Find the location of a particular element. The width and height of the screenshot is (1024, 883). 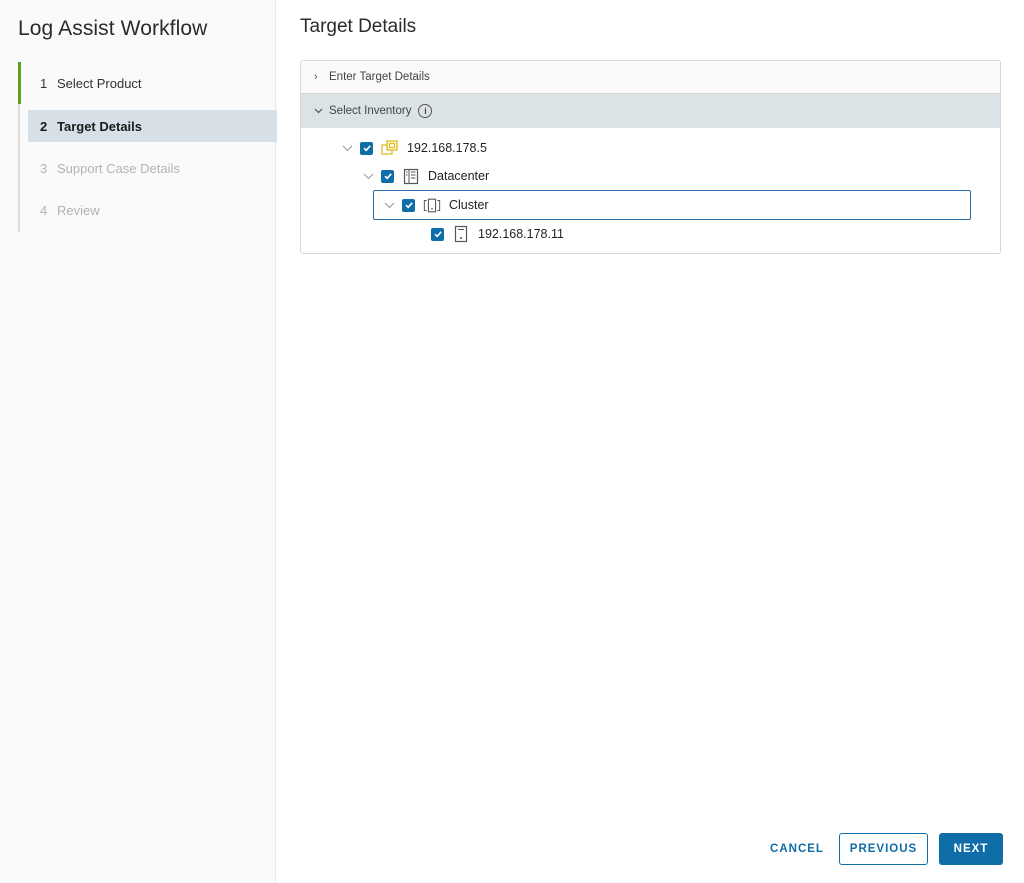

step-number: 3 is located at coordinates (44, 168).